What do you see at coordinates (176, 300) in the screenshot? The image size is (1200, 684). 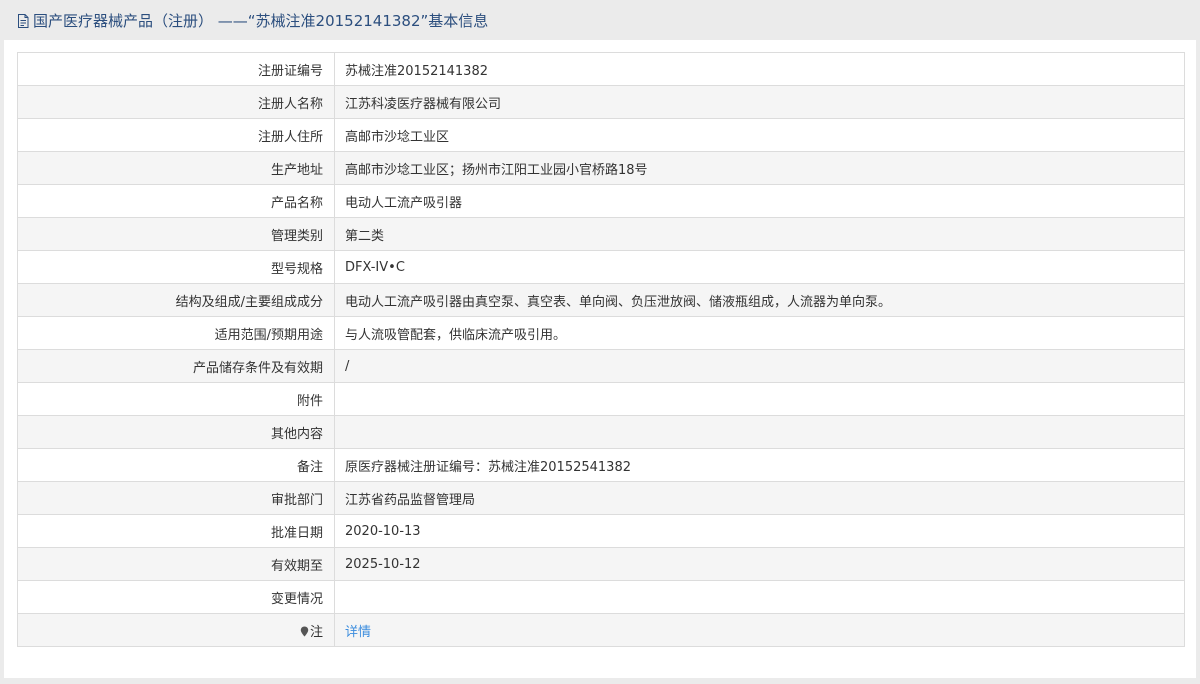 I see `field-label: 结构及组成/主要组成成分` at bounding box center [176, 300].